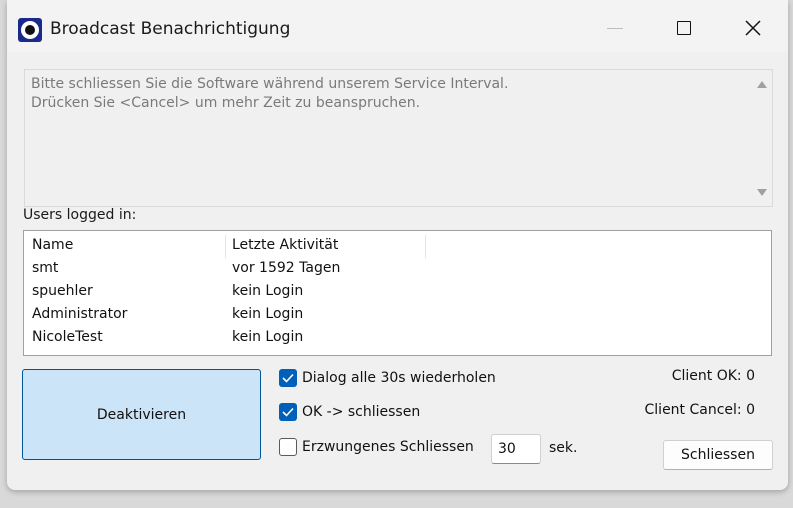  I want to click on ok-close-checkbox, so click(288, 412).